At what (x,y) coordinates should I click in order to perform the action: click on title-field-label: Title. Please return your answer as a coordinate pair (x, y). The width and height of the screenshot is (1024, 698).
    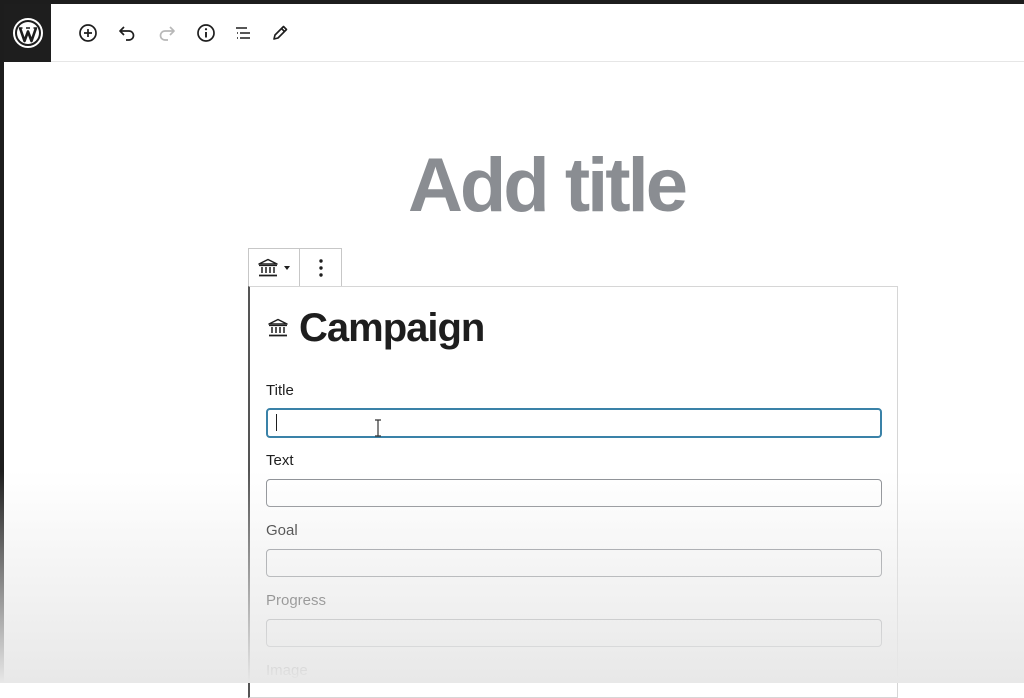
    Looking at the image, I should click on (280, 390).